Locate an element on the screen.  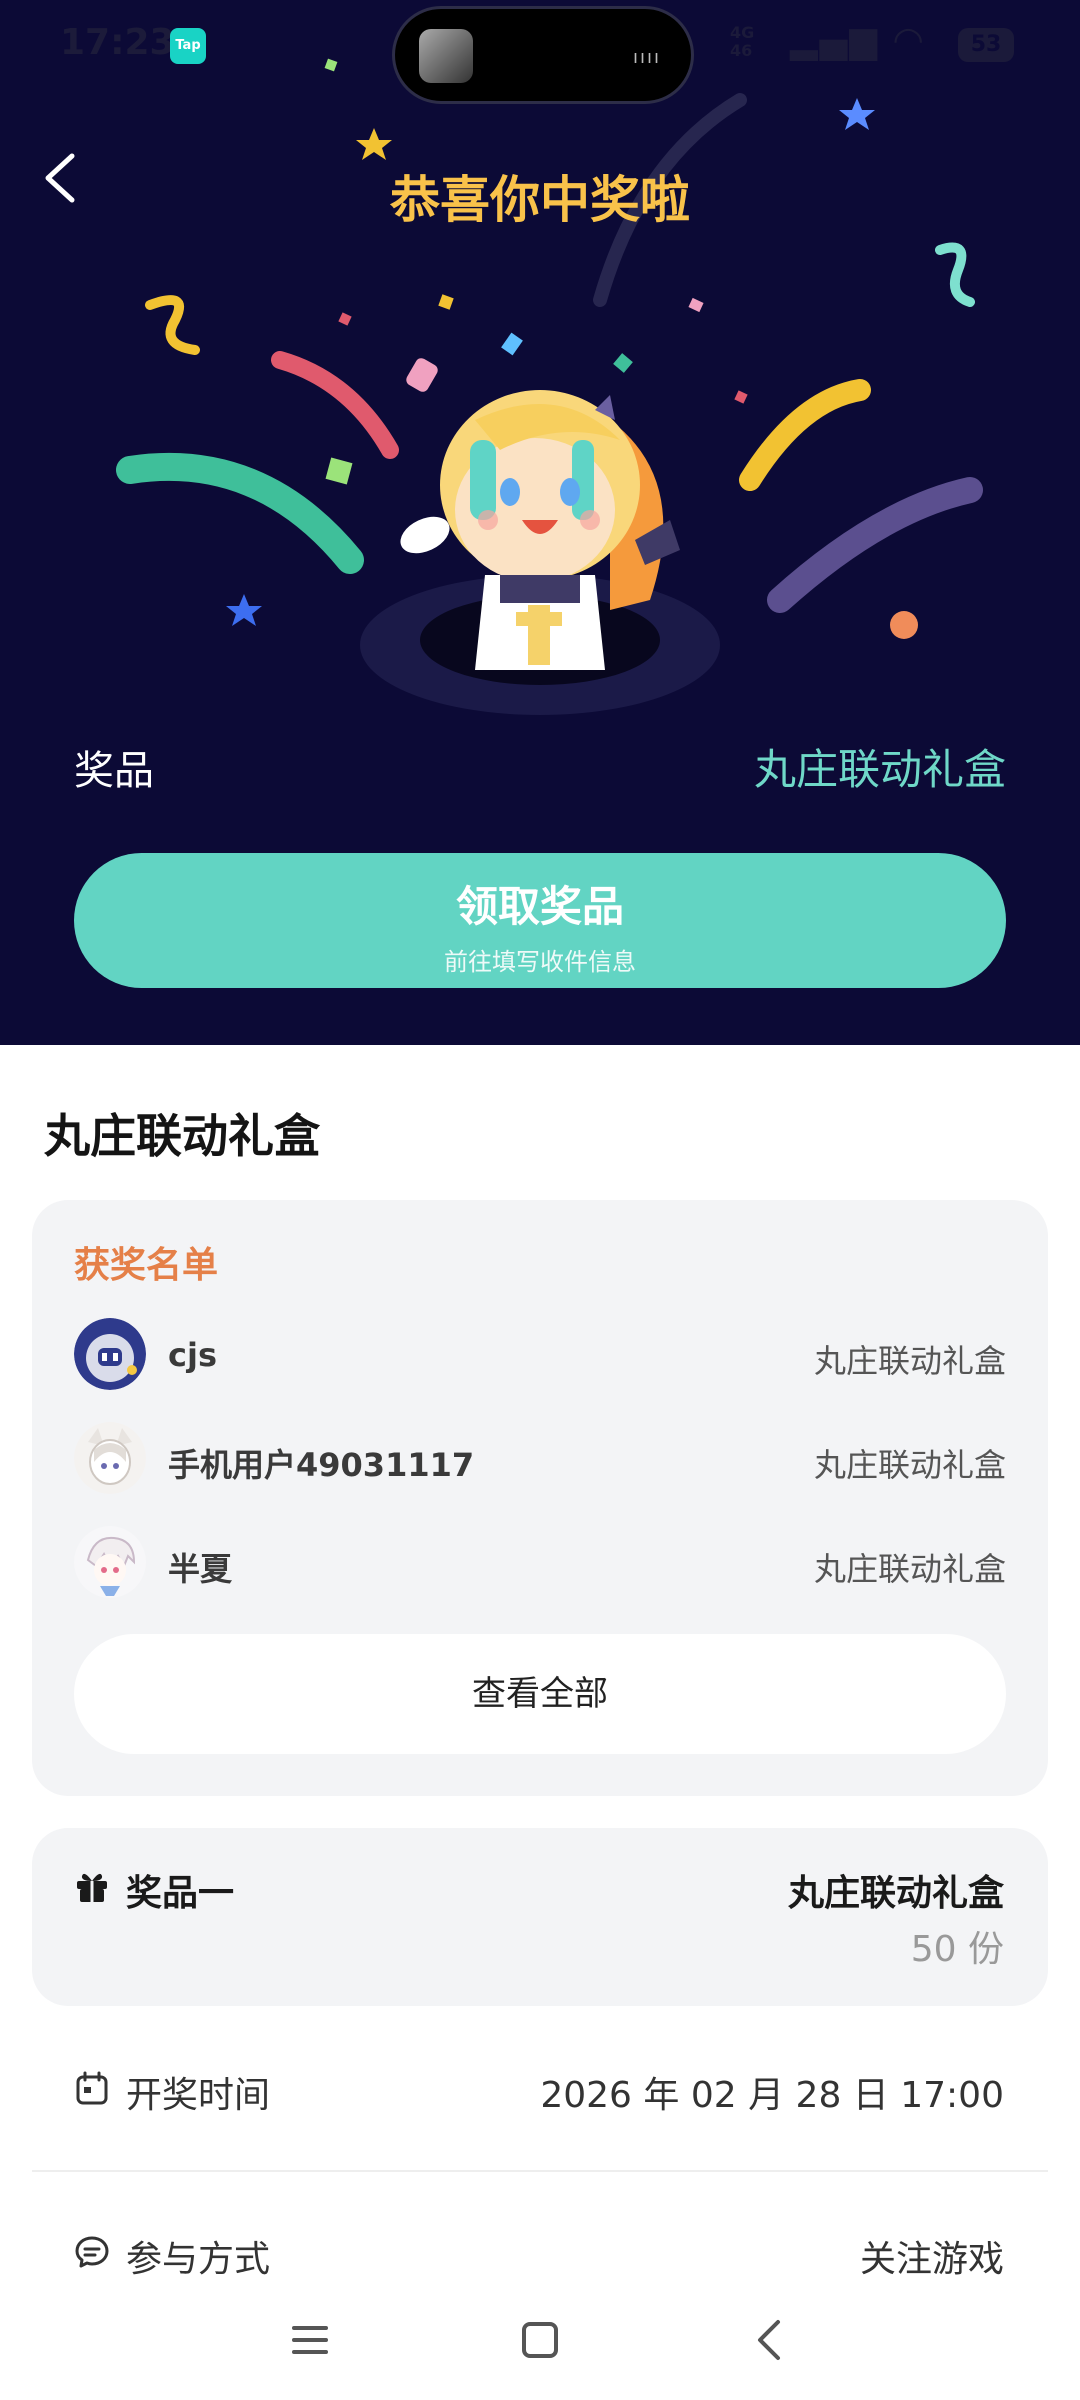
nav-back-button is located at coordinates (770, 2340).